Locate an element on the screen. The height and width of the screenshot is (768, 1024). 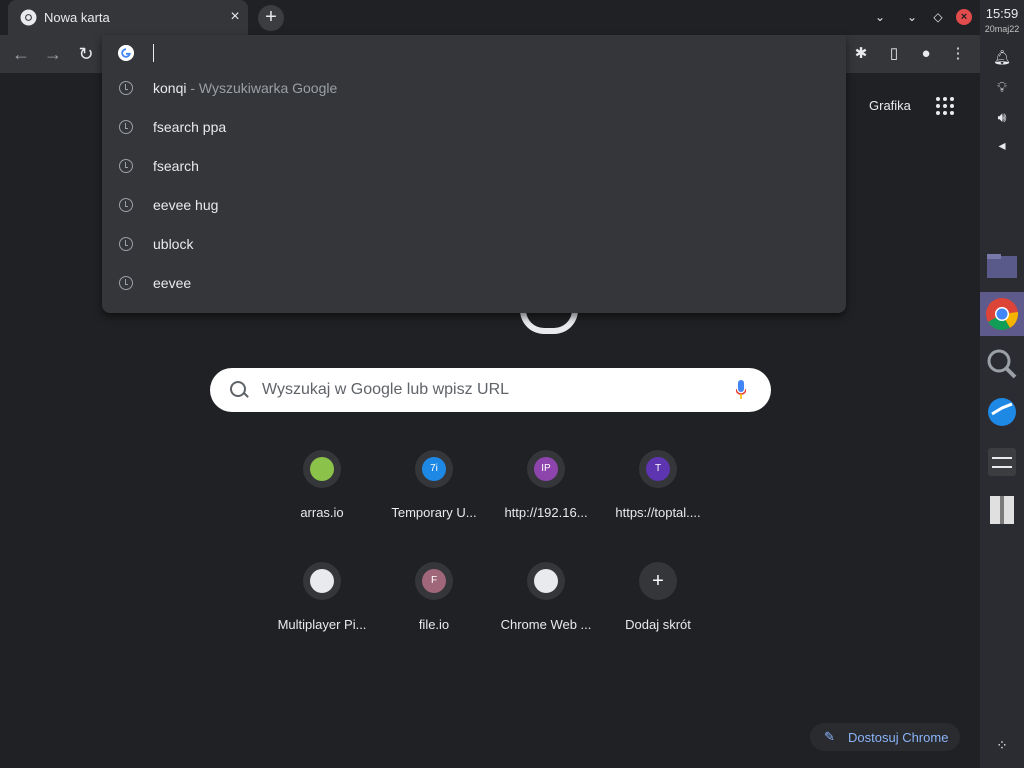
shortcut-icon-bg: F is located at coordinates (434, 581).